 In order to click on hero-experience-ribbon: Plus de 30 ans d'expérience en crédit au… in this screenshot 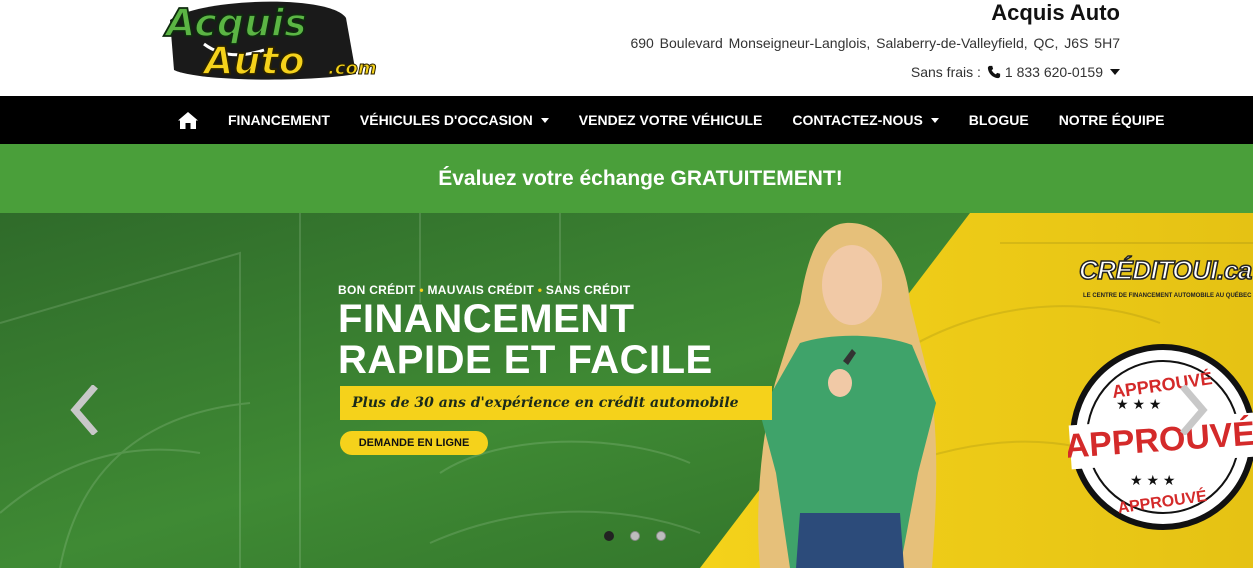, I will do `click(556, 403)`.